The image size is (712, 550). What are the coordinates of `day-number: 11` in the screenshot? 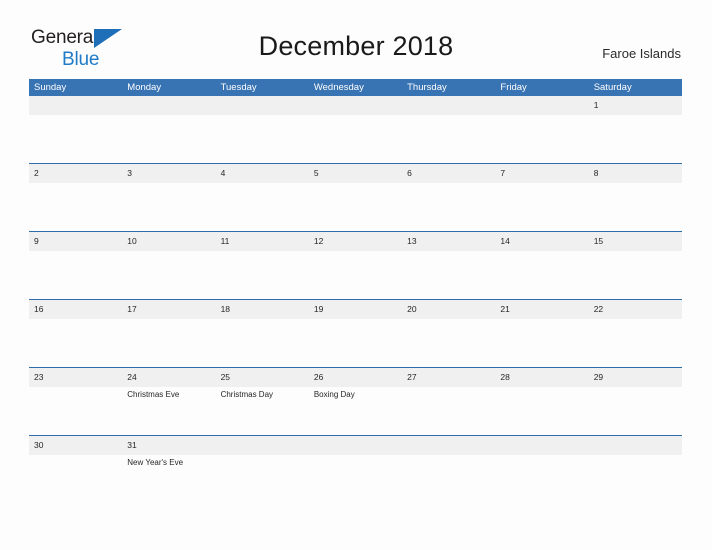 It's located at (225, 241).